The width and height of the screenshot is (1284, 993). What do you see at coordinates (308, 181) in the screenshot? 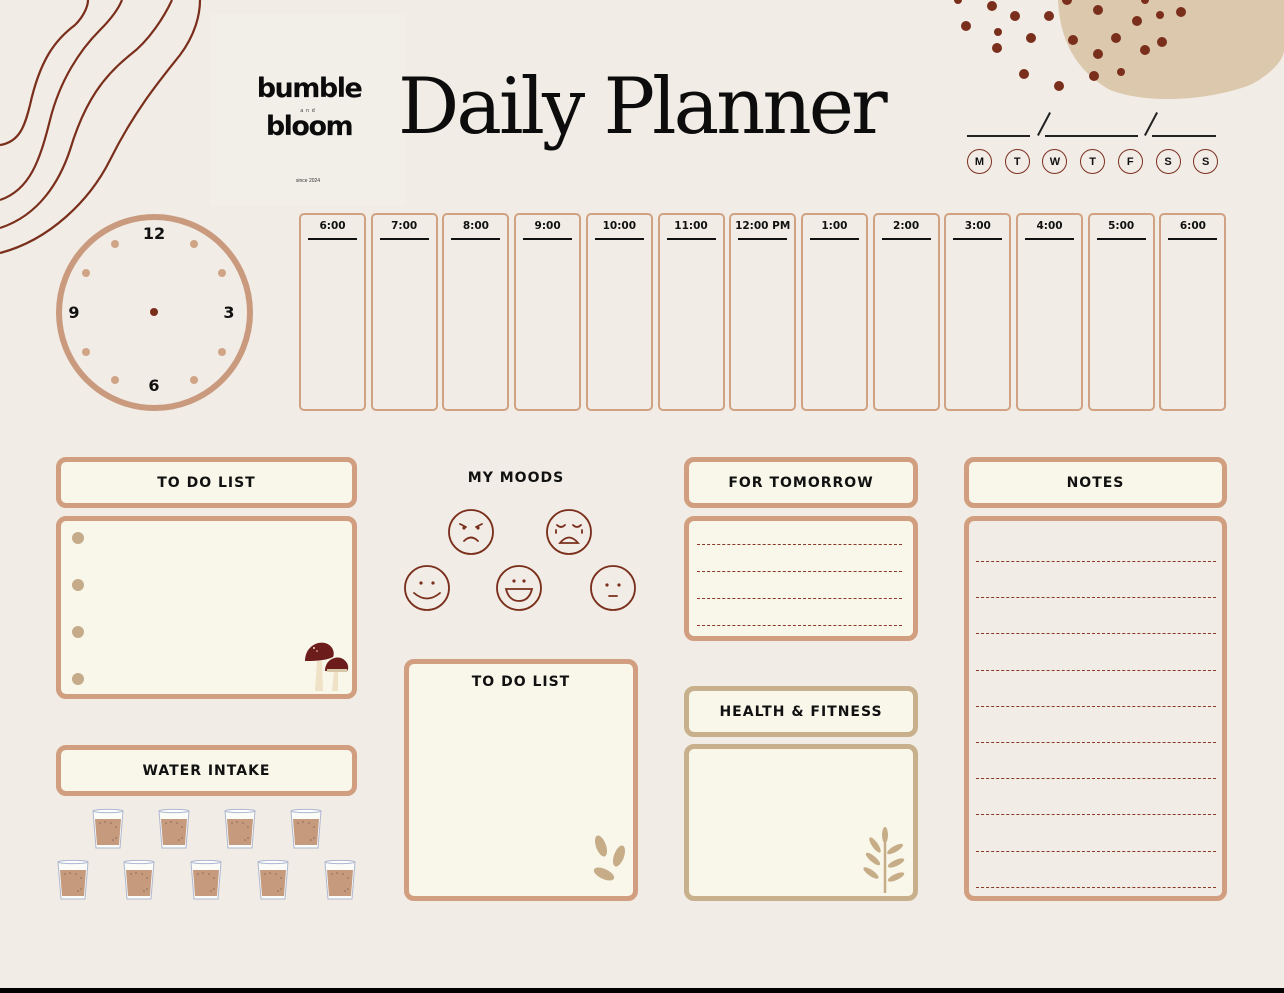
I see `brand-since: since 2024` at bounding box center [308, 181].